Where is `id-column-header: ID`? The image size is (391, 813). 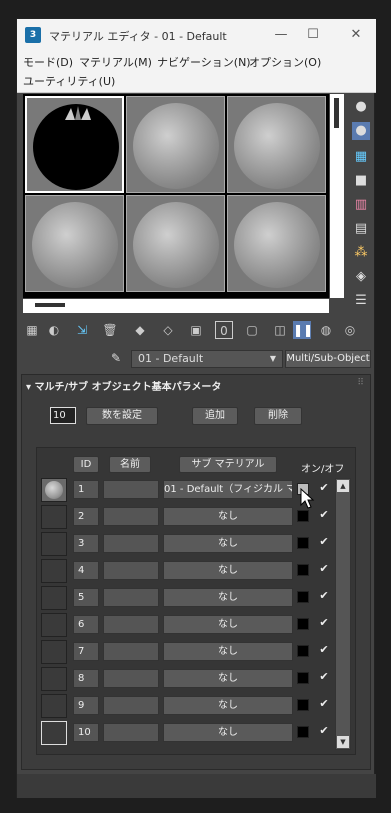
id-column-header: ID is located at coordinates (86, 464).